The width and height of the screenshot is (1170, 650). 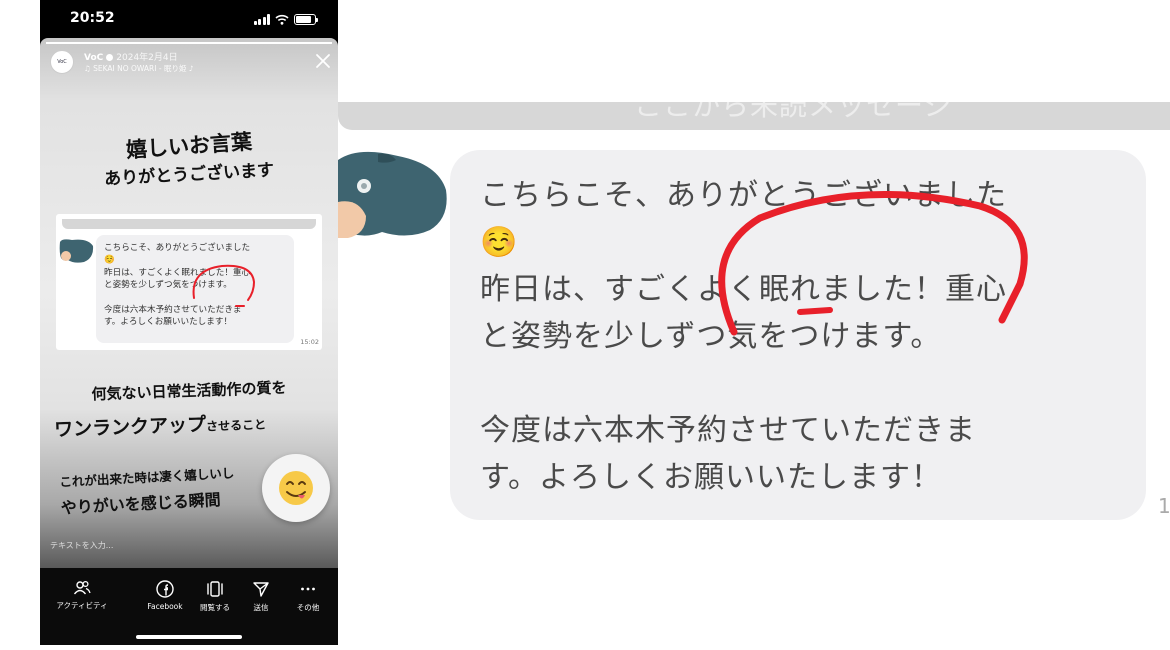 What do you see at coordinates (82, 605) in the screenshot?
I see `activity-label: アクティビティ` at bounding box center [82, 605].